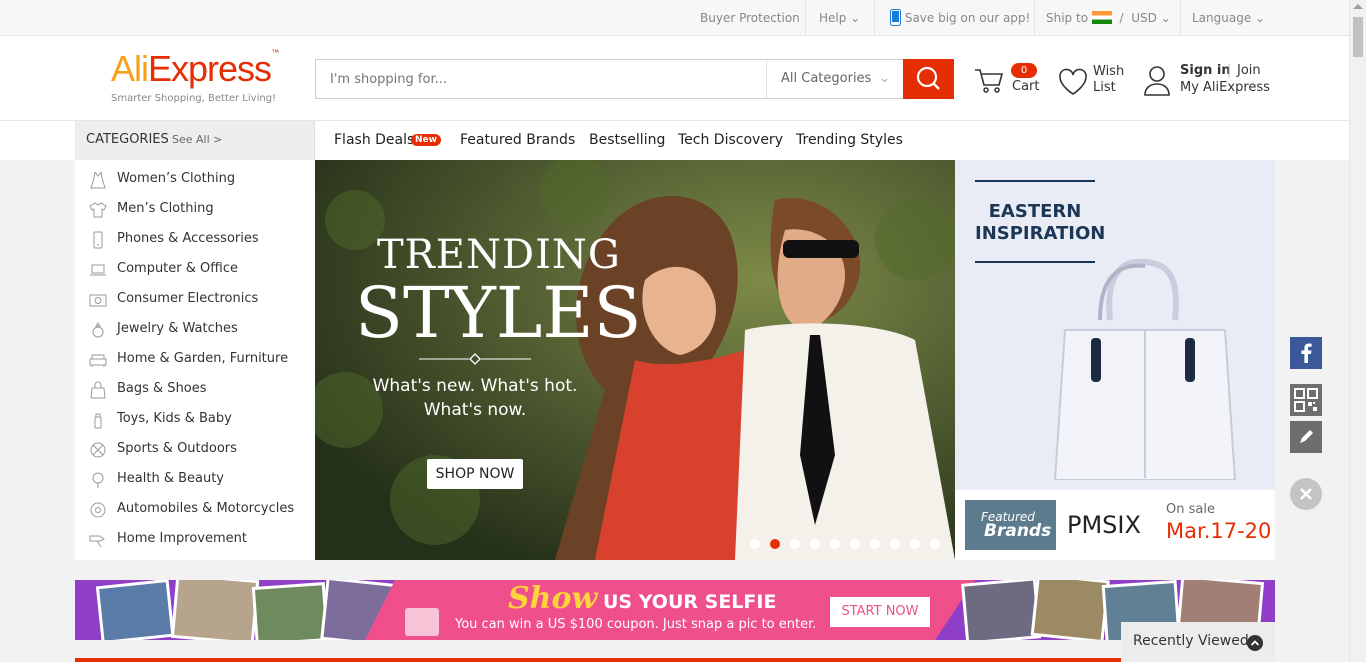 This screenshot has width=1366, height=662. Describe the element at coordinates (1225, 87) in the screenshot. I see `my-aliexpress-link: My AliExpress` at that location.